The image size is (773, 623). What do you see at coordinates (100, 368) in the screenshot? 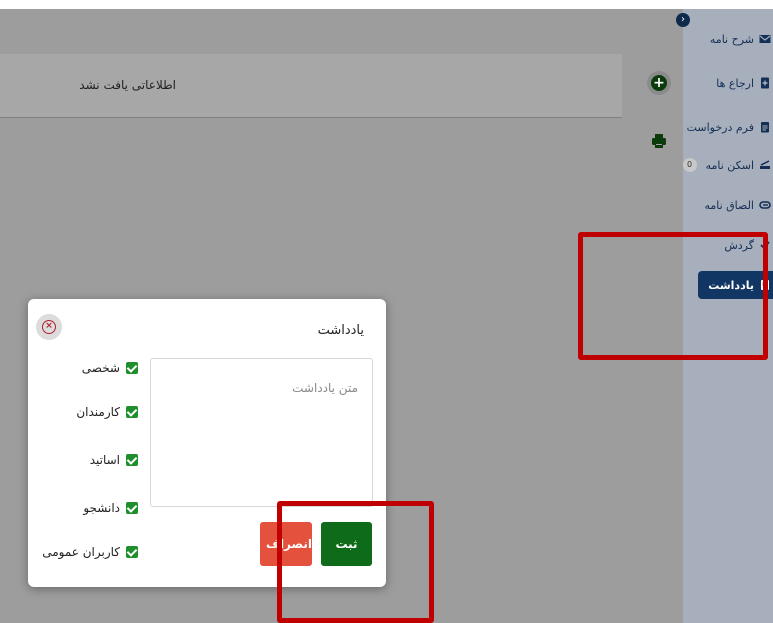
I see `checkbox-label: شخصی` at bounding box center [100, 368].